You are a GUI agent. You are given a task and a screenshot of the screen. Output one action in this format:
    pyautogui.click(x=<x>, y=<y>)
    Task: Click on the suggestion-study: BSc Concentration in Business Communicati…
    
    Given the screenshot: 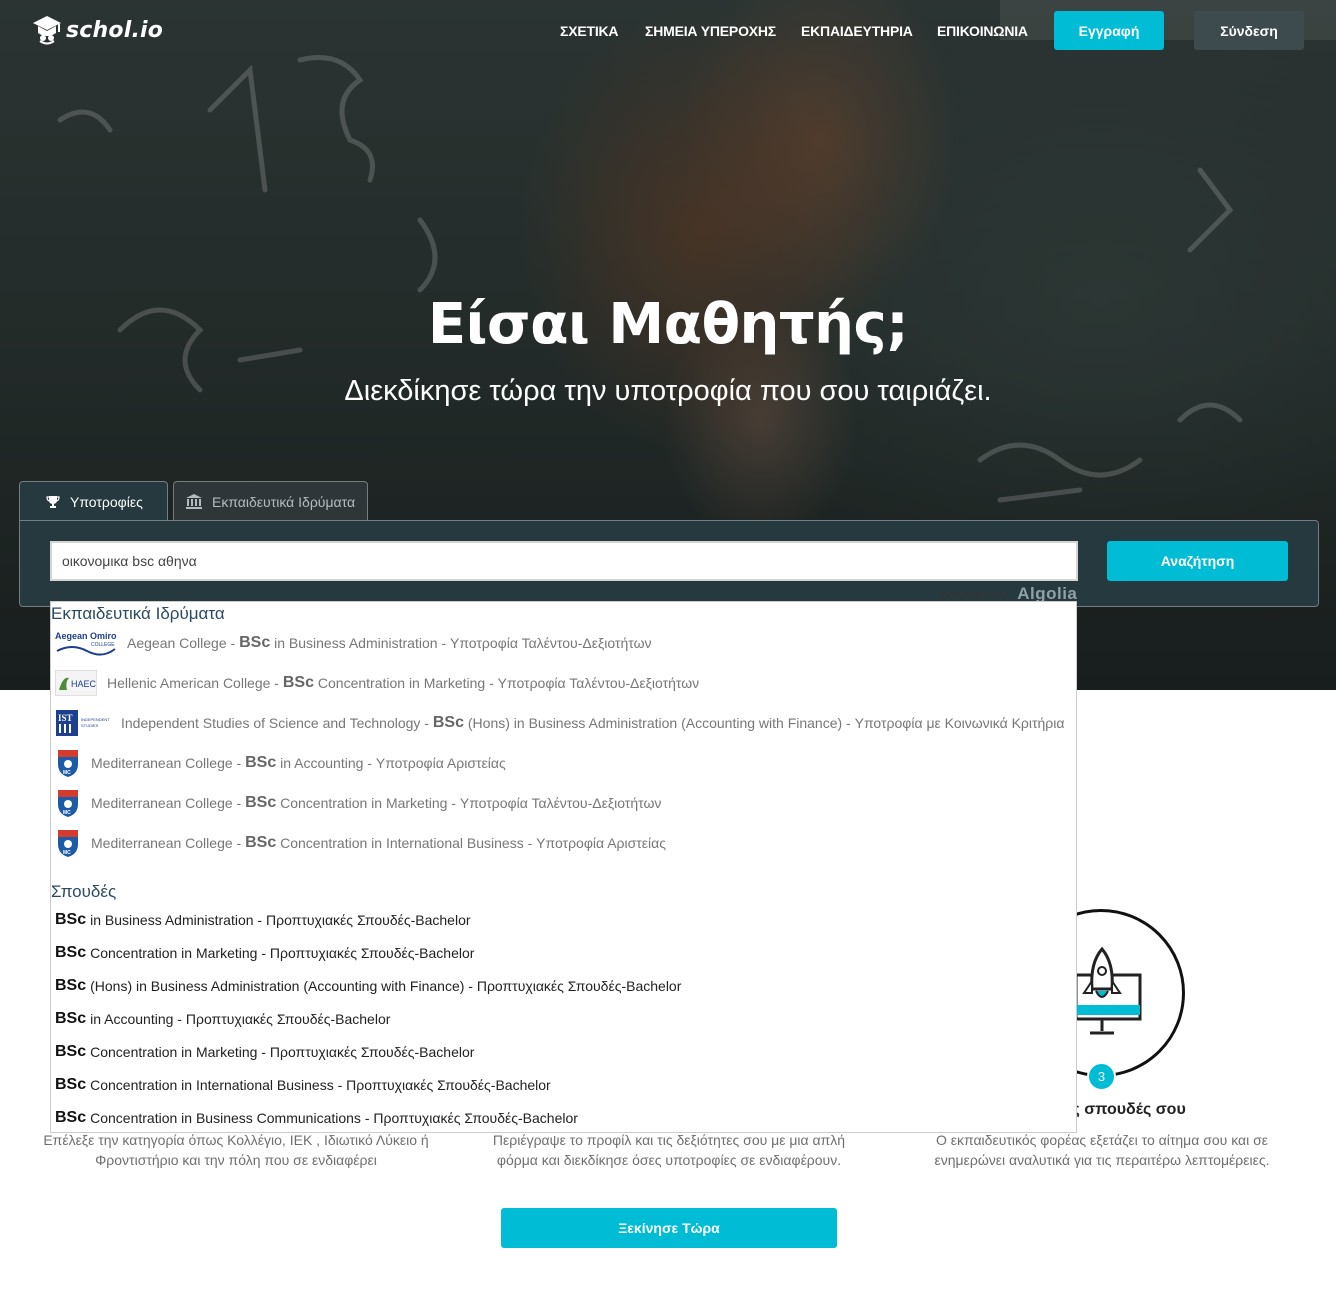 What is the action you would take?
    pyautogui.click(x=316, y=1118)
    